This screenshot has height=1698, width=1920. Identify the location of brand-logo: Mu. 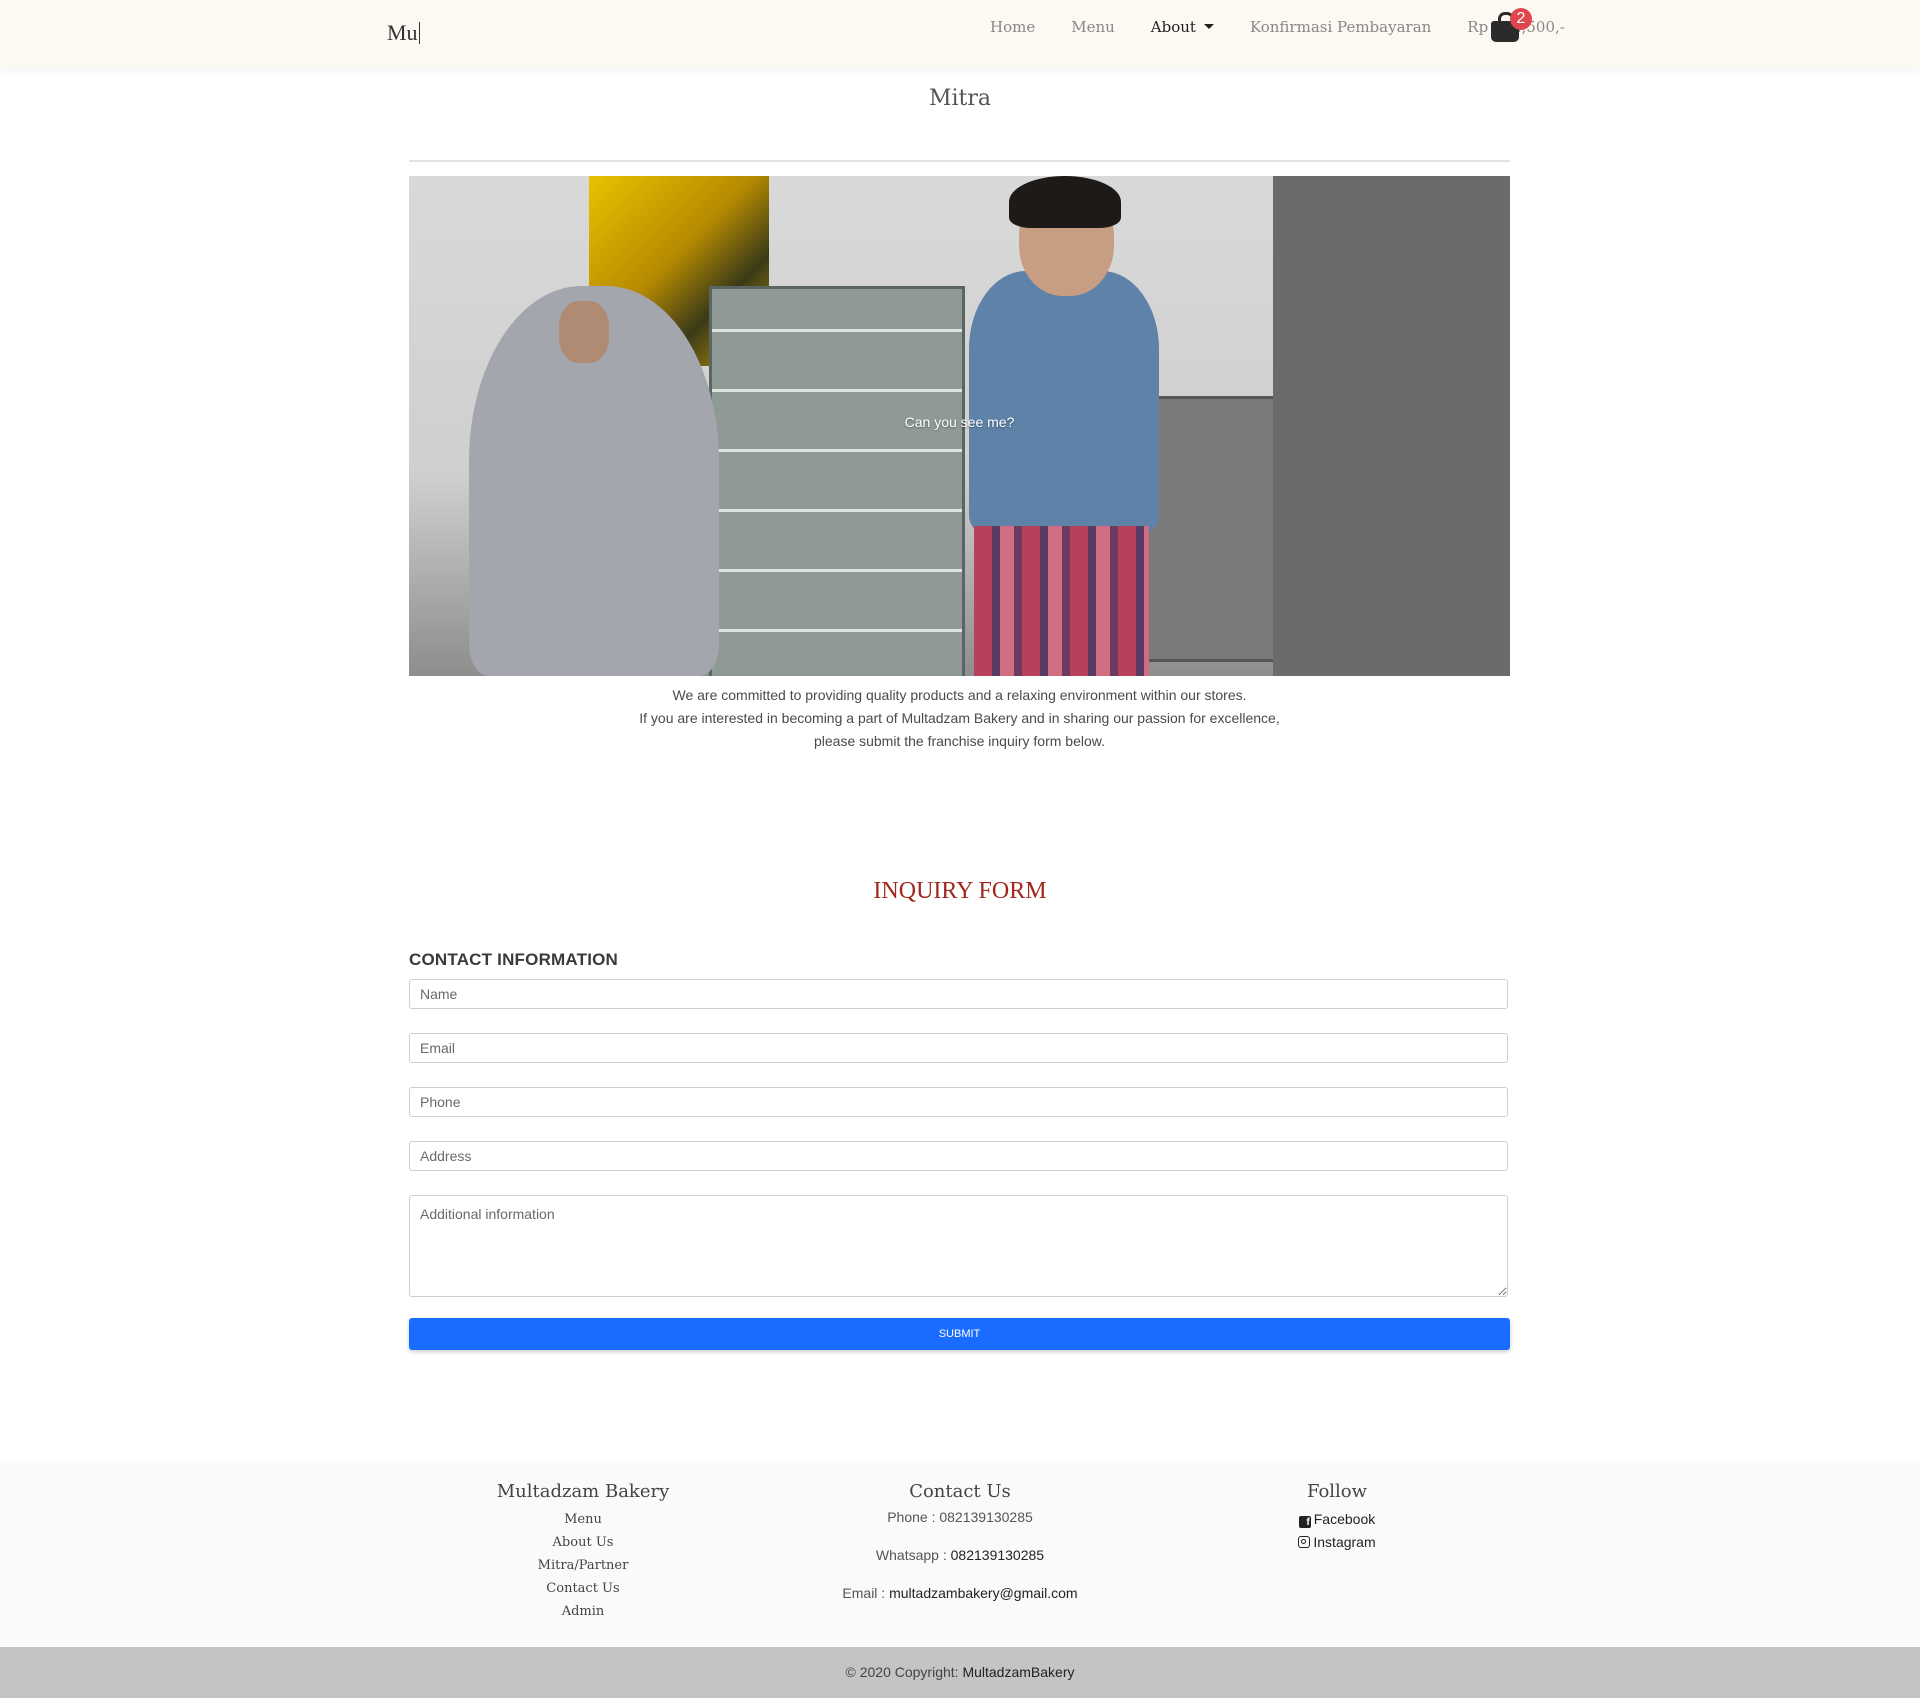
(403, 33).